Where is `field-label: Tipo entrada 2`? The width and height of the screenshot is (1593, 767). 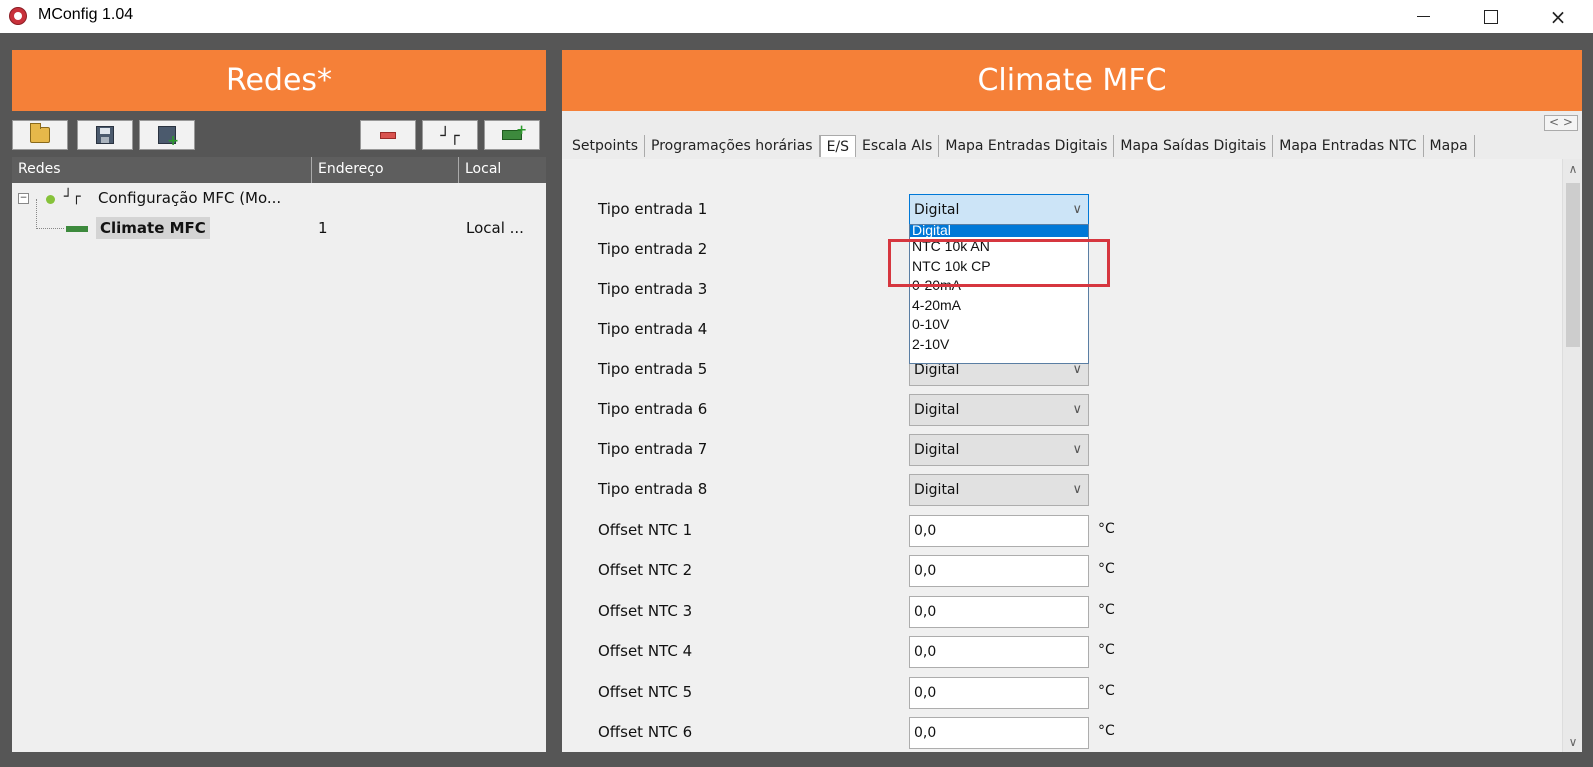 field-label: Tipo entrada 2 is located at coordinates (653, 249).